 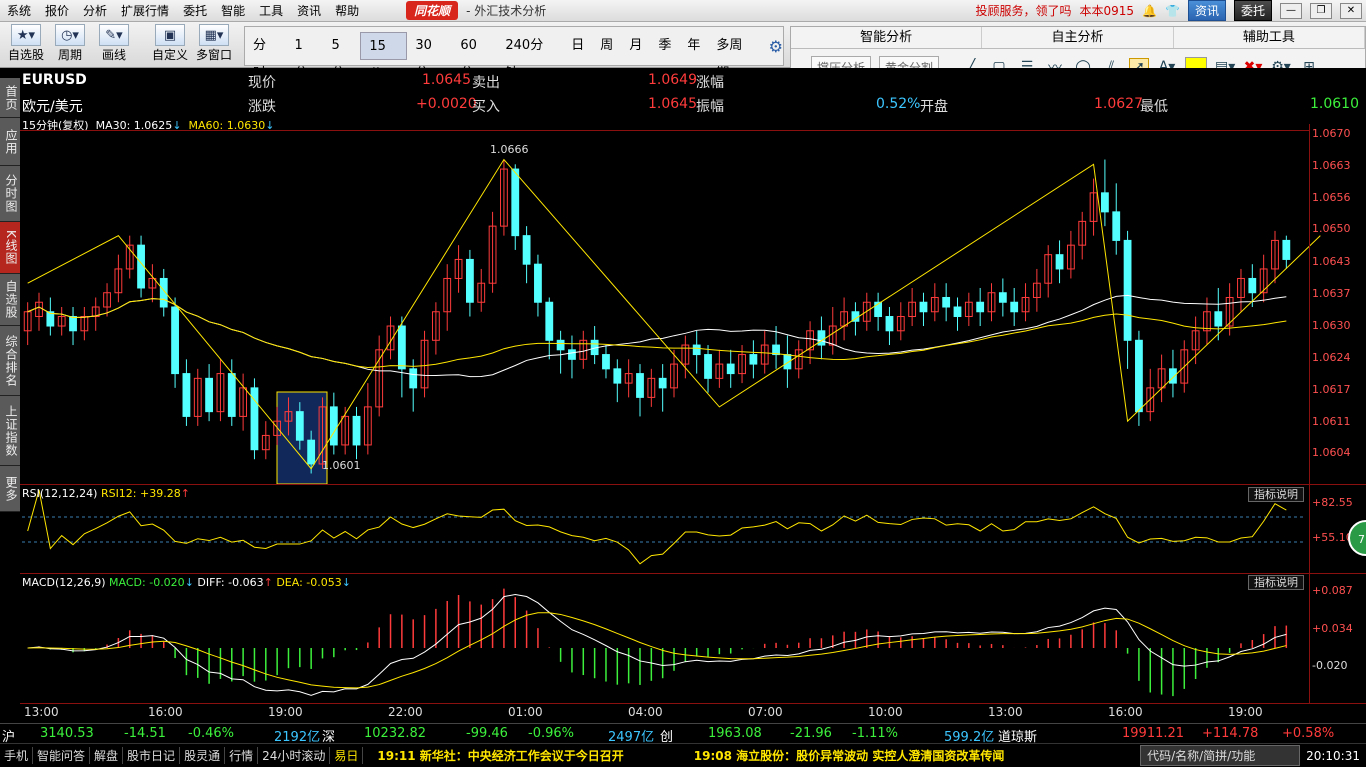 What do you see at coordinates (203, 755) in the screenshot?
I see `status-stocklink: 股灵通` at bounding box center [203, 755].